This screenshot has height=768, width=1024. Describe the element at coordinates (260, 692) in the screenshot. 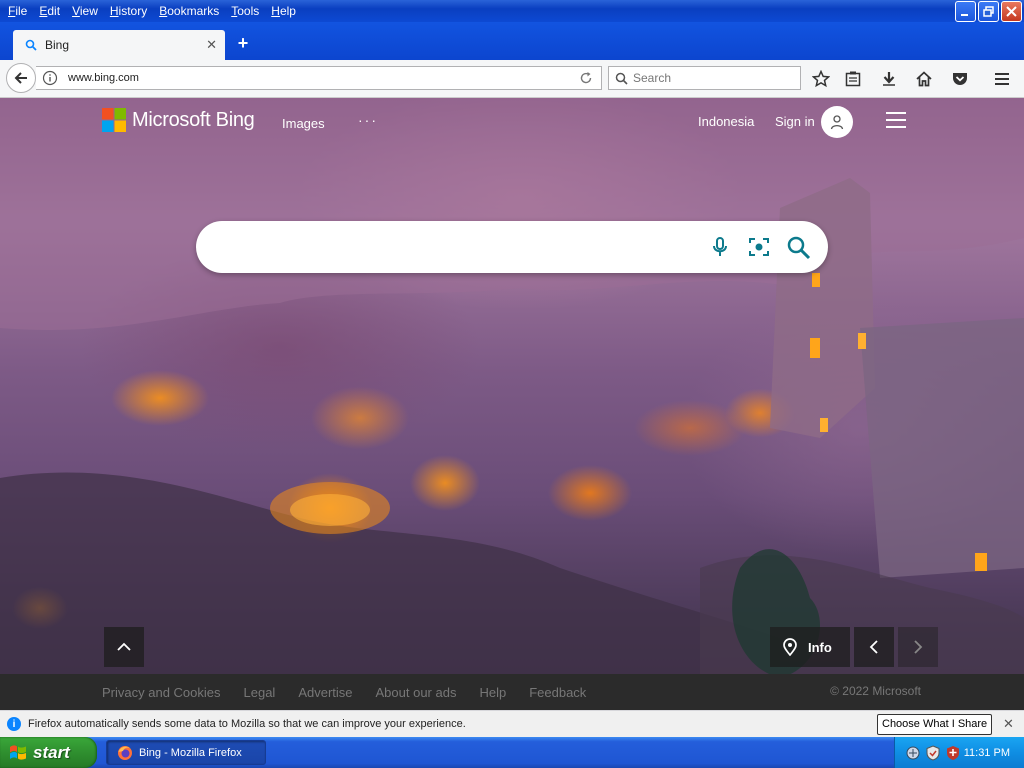

I see `footer-link-legal: Legal` at that location.